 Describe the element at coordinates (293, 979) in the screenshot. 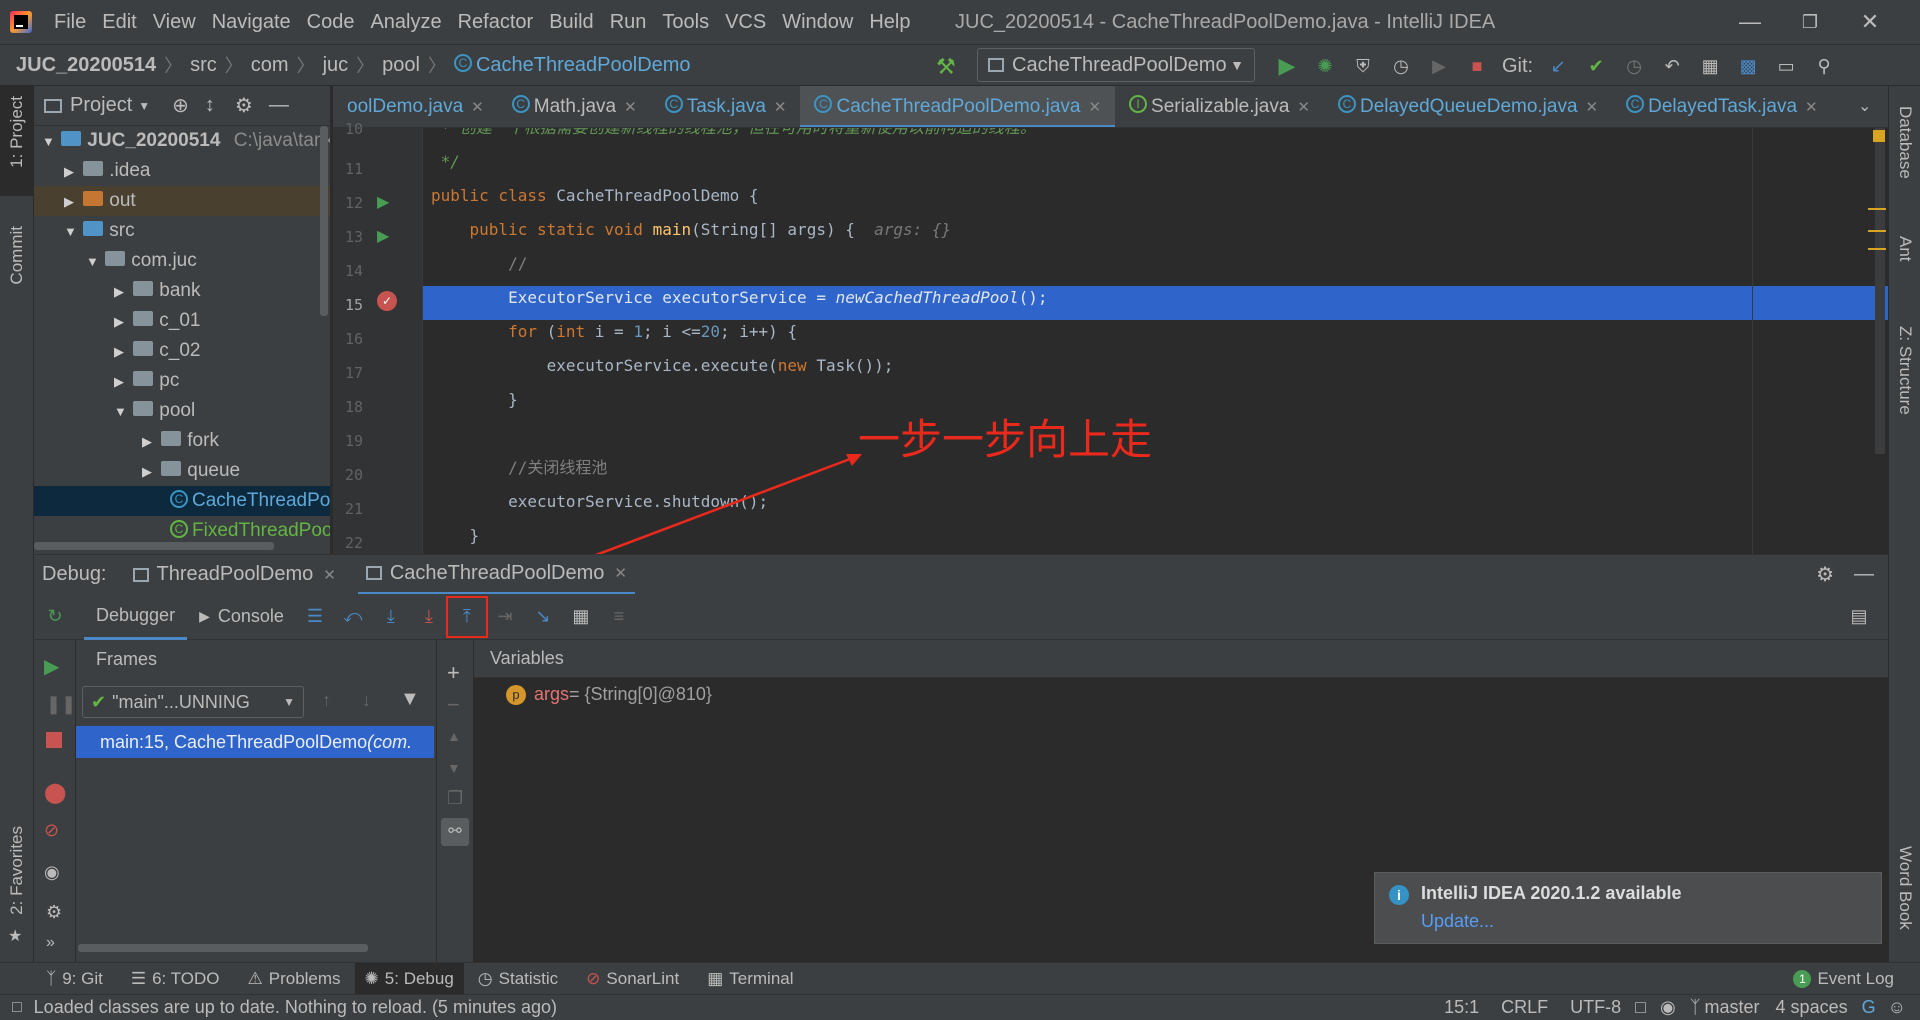

I see `tool-problems: ⚠ Problems` at that location.